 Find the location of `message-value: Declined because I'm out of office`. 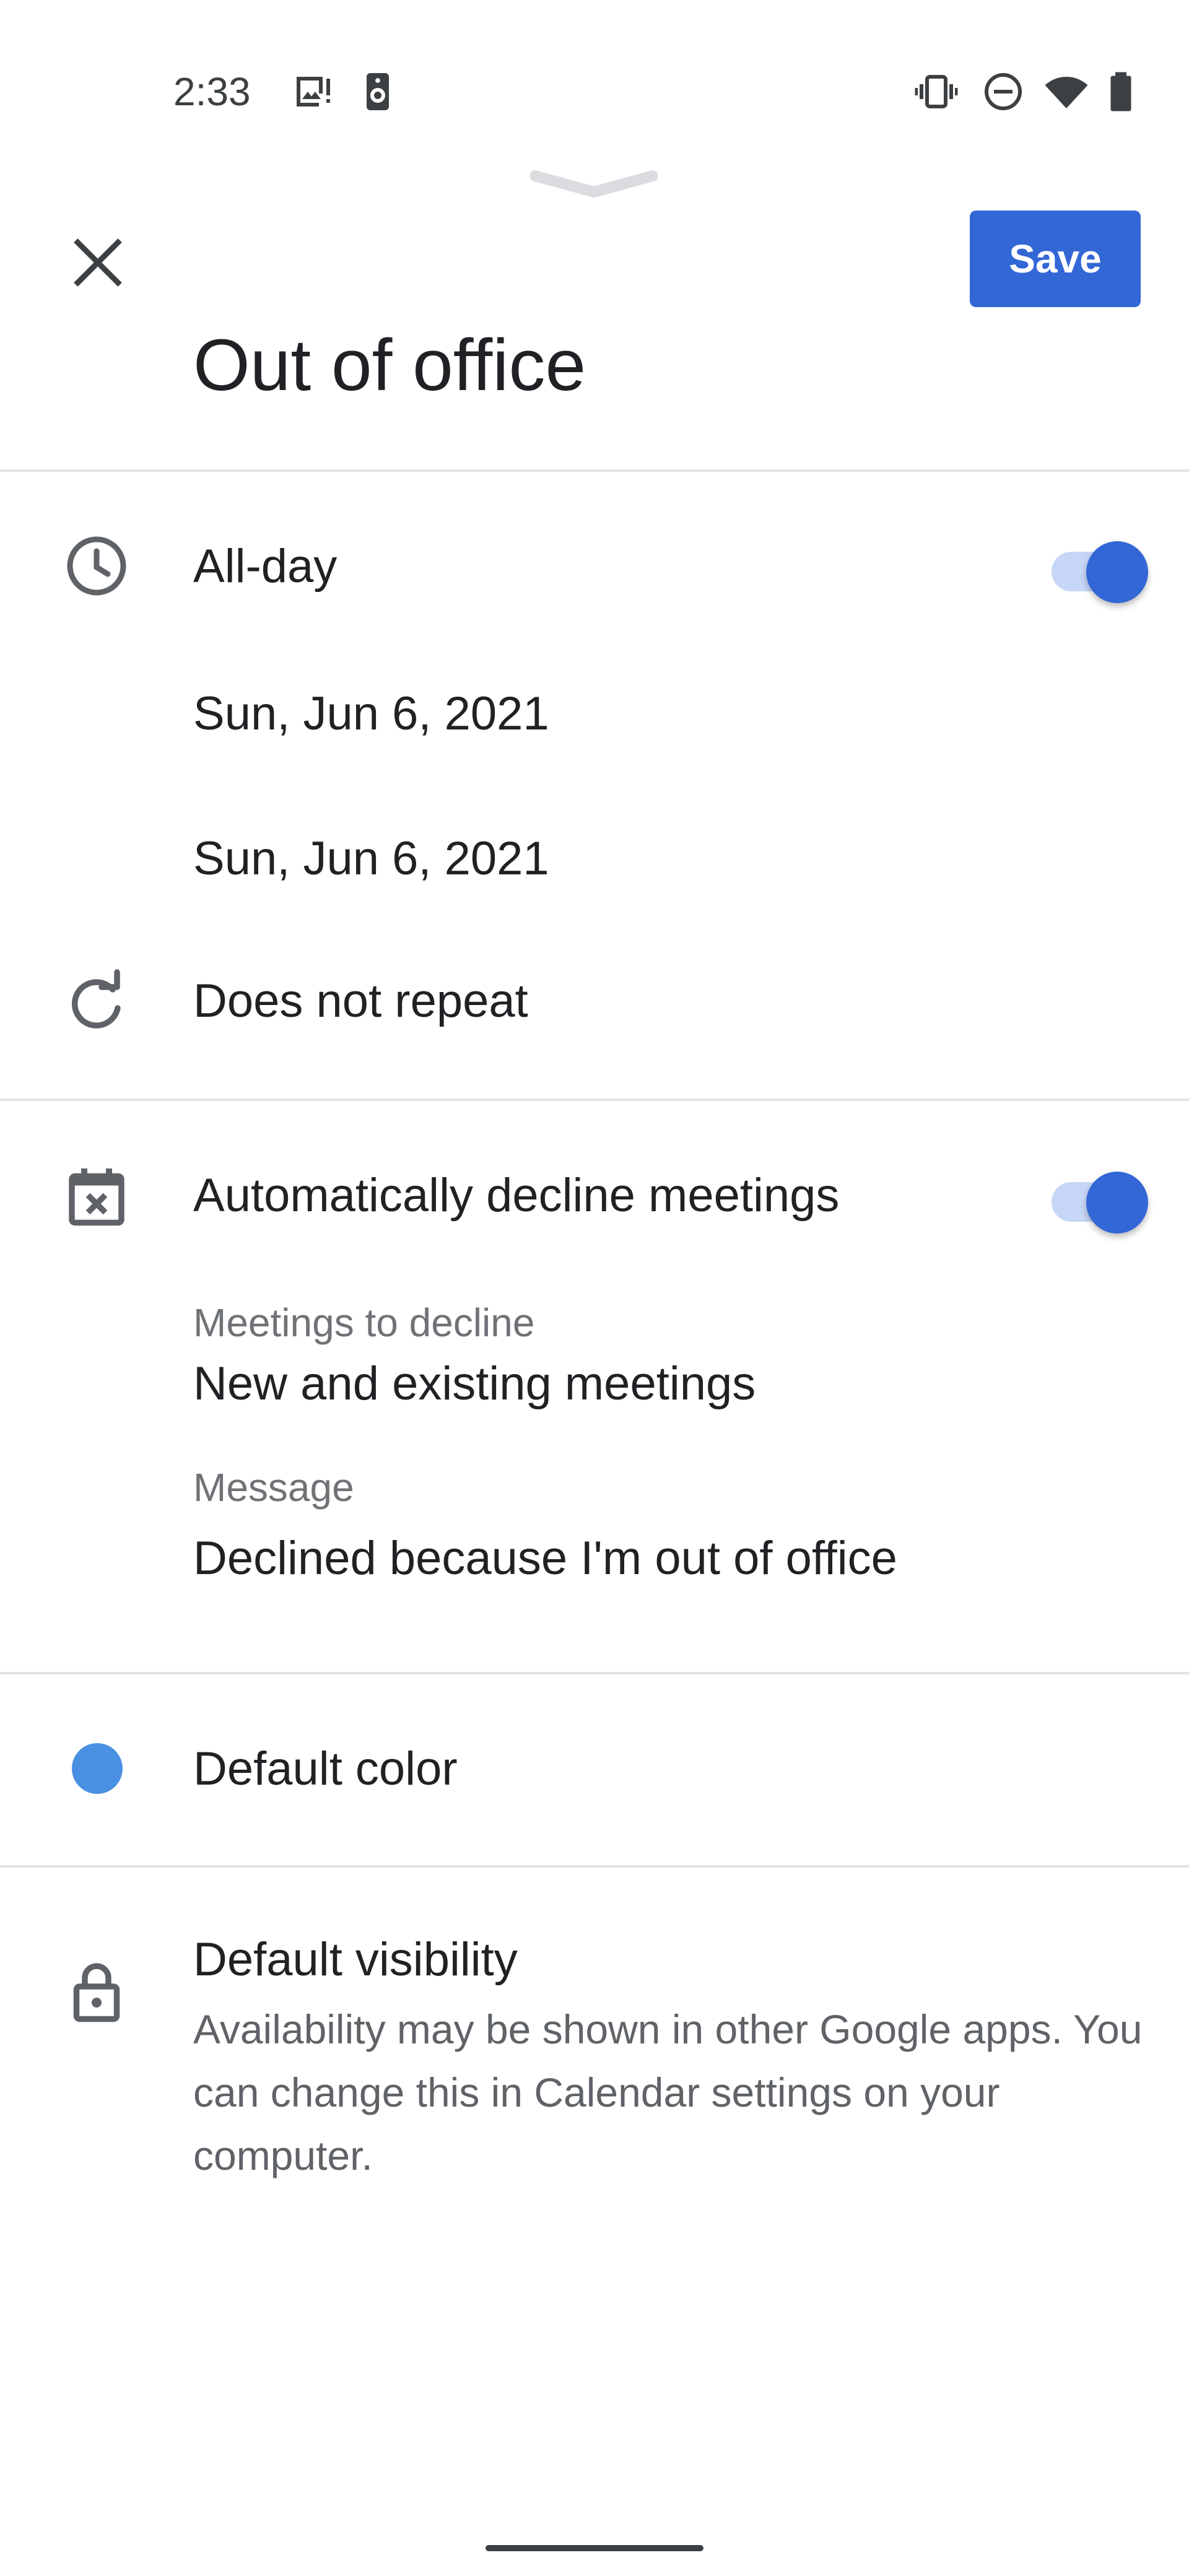

message-value: Declined because I'm out of office is located at coordinates (545, 1558).